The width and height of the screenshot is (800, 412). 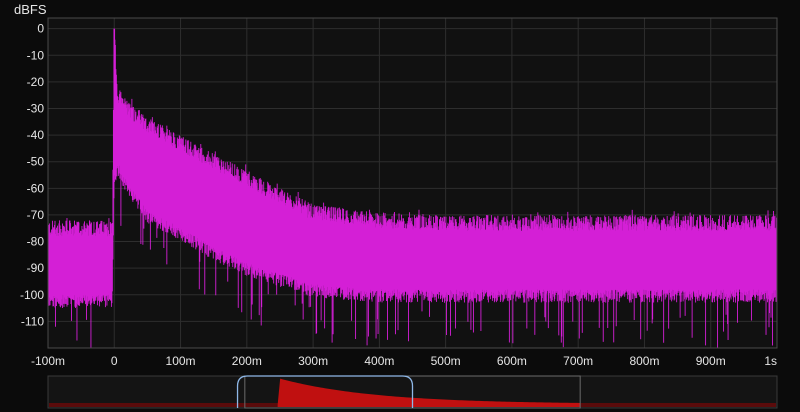 I want to click on x-tick-label: 0, so click(x=114, y=361).